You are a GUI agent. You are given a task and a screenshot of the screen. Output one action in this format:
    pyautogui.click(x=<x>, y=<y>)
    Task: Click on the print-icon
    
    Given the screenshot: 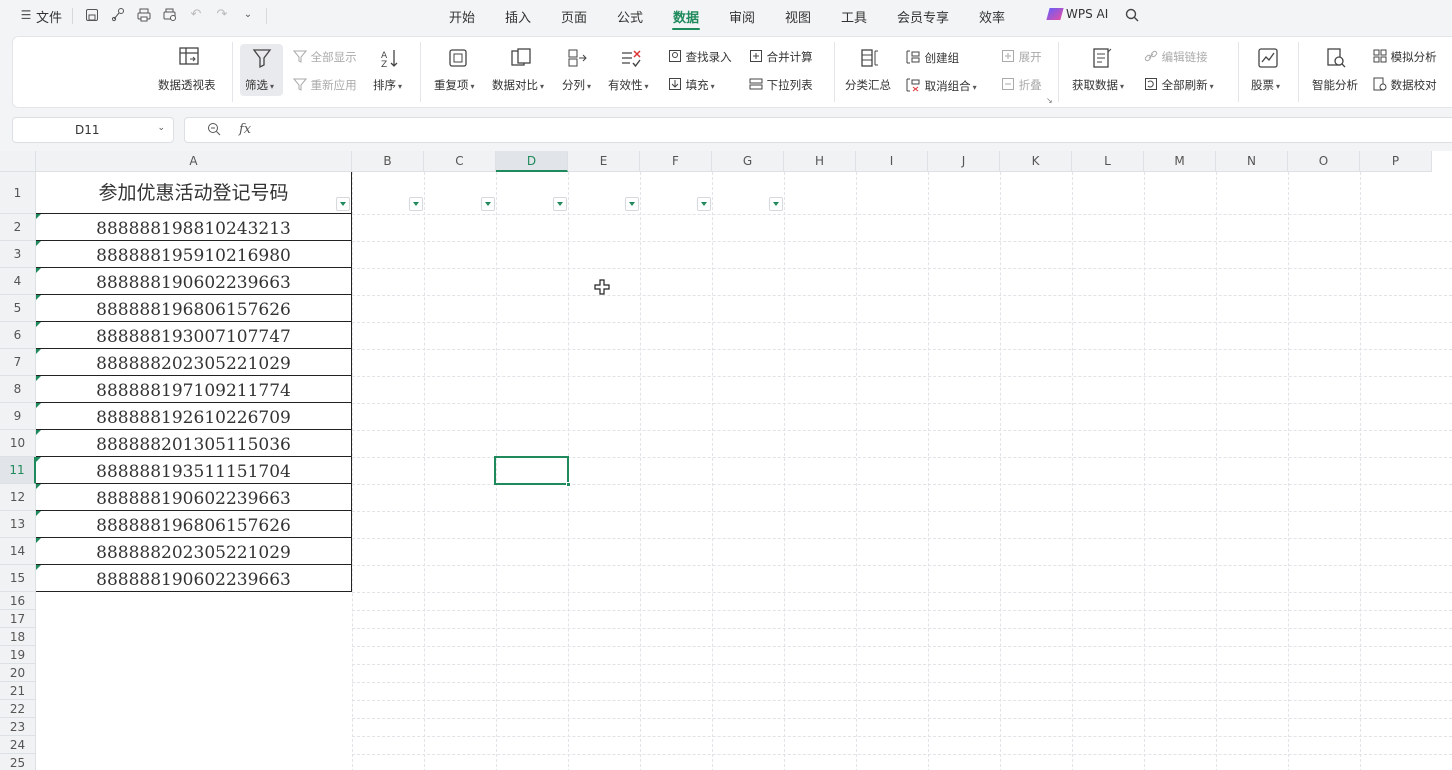 What is the action you would take?
    pyautogui.click(x=144, y=15)
    